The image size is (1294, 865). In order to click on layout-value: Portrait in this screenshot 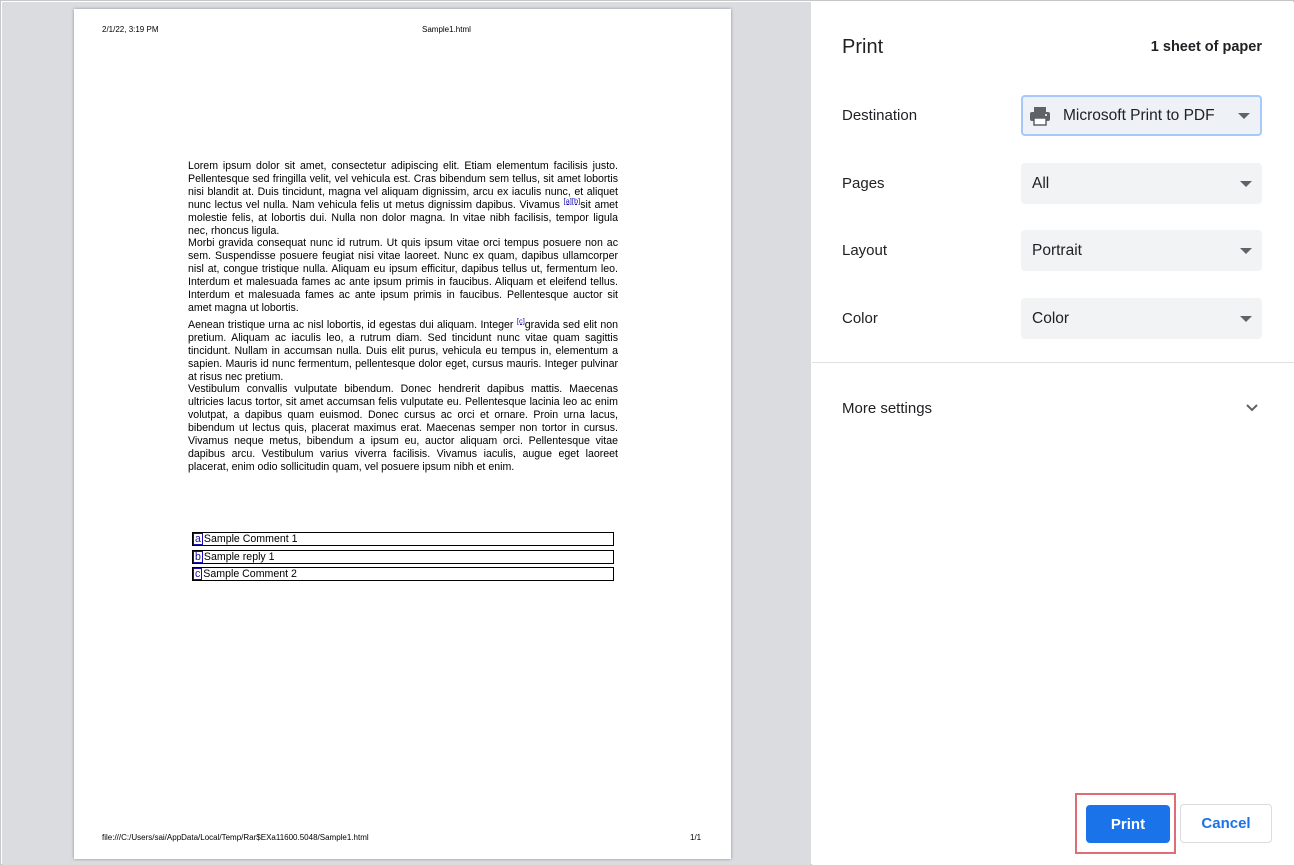, I will do `click(1057, 250)`.